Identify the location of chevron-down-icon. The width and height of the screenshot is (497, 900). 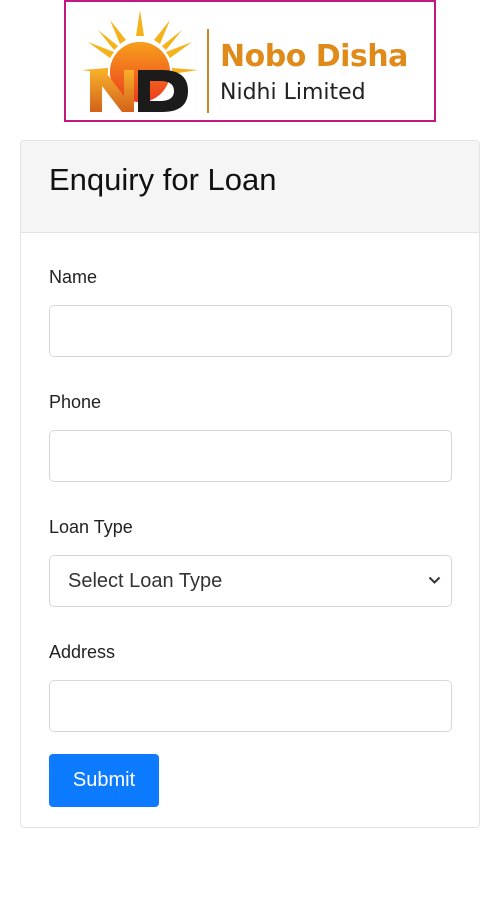
(434, 580).